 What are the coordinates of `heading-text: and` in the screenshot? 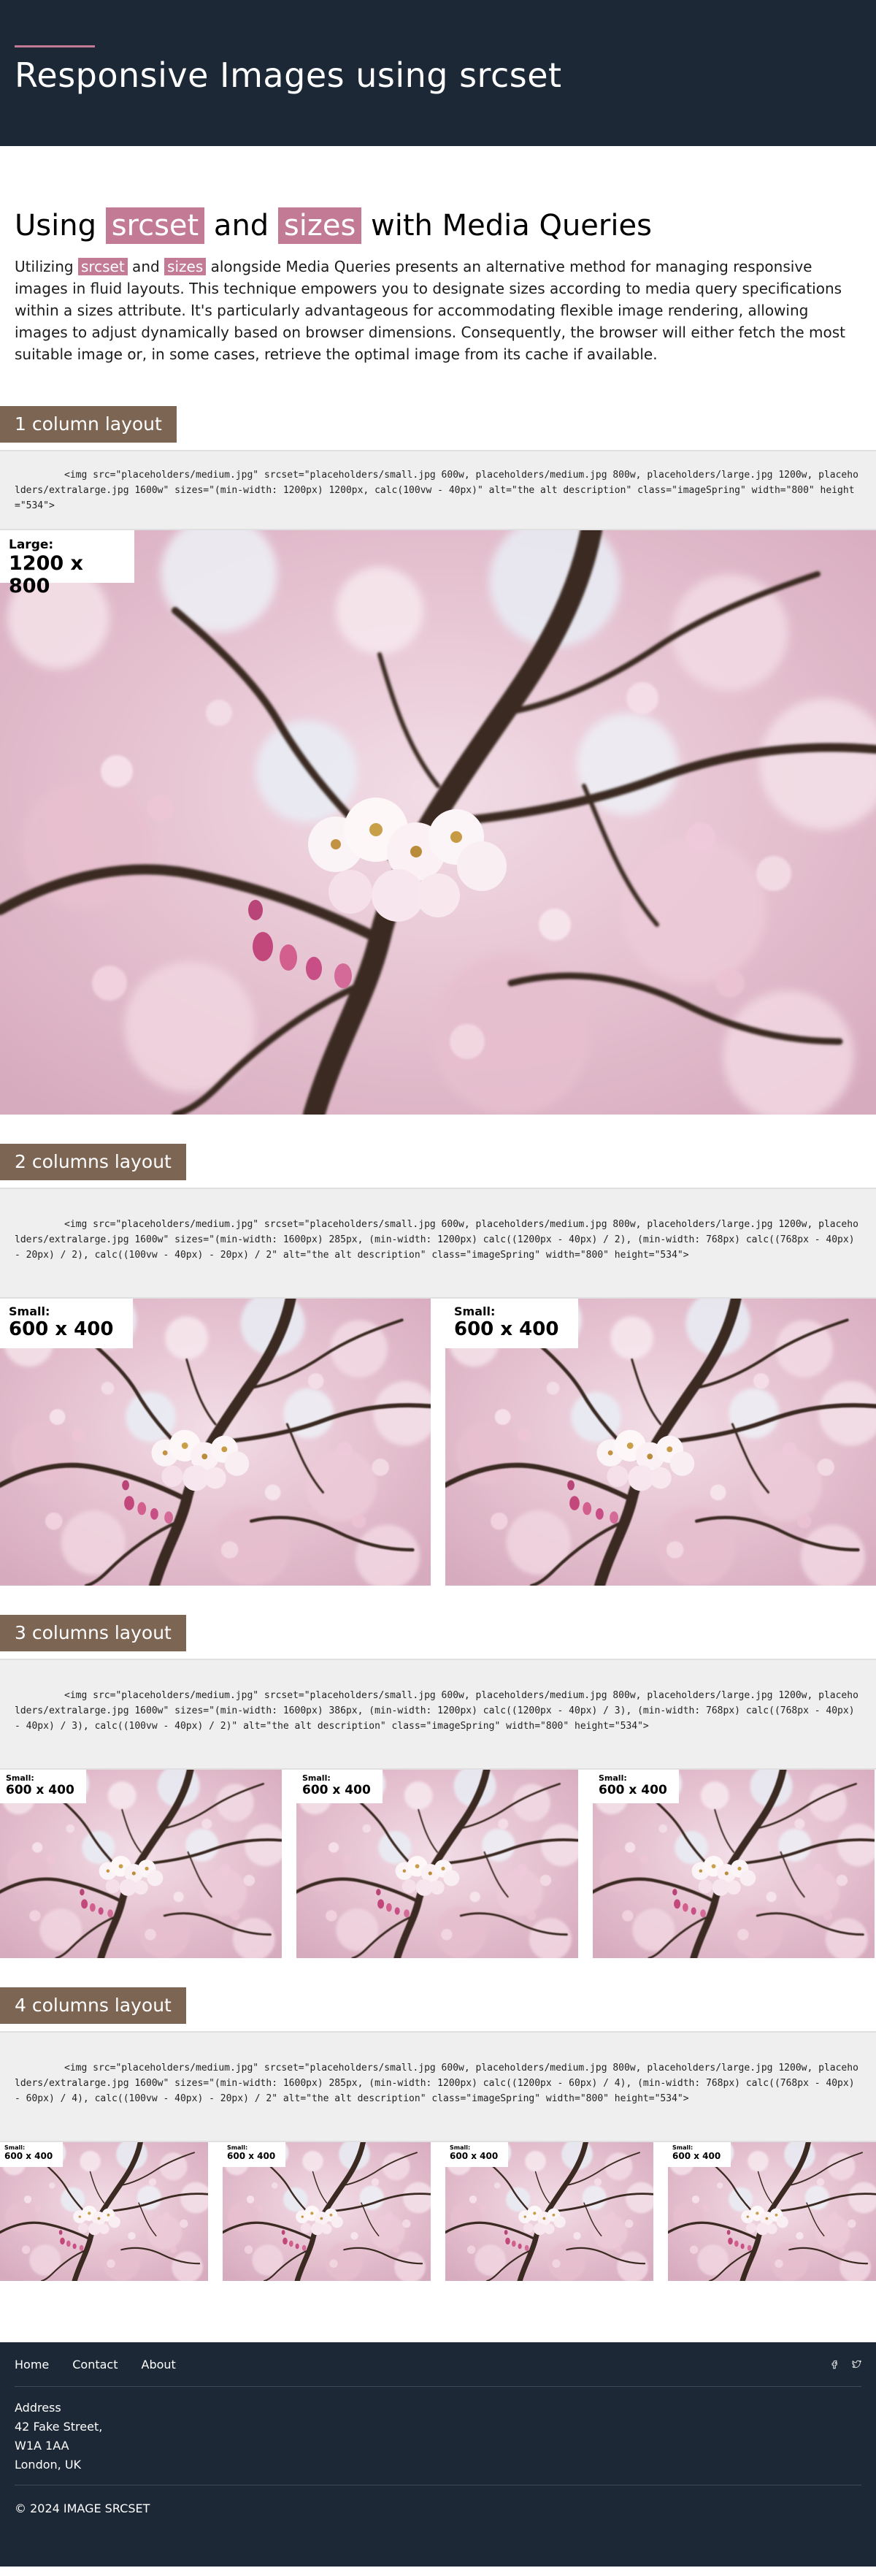 It's located at (241, 225).